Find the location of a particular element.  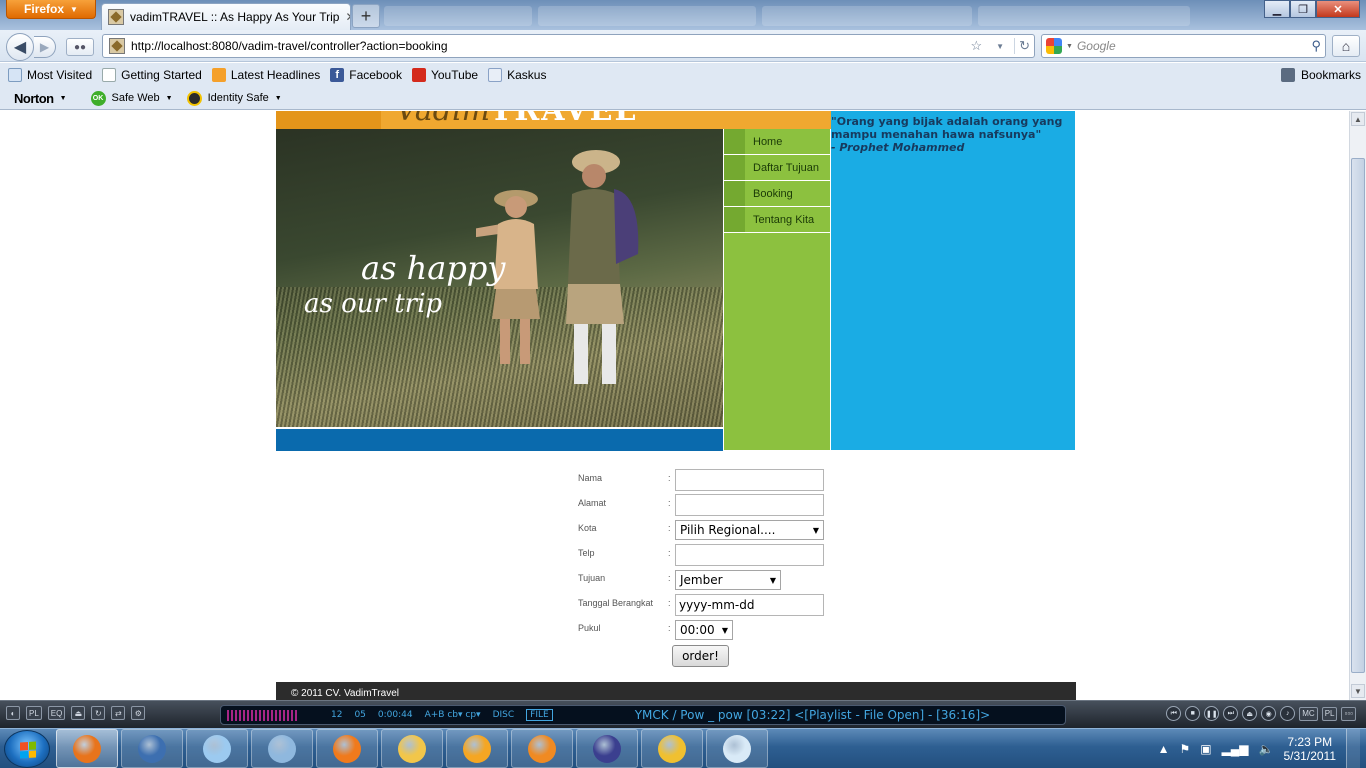

norton-menu: Norton ▼ is located at coordinates (40, 98).